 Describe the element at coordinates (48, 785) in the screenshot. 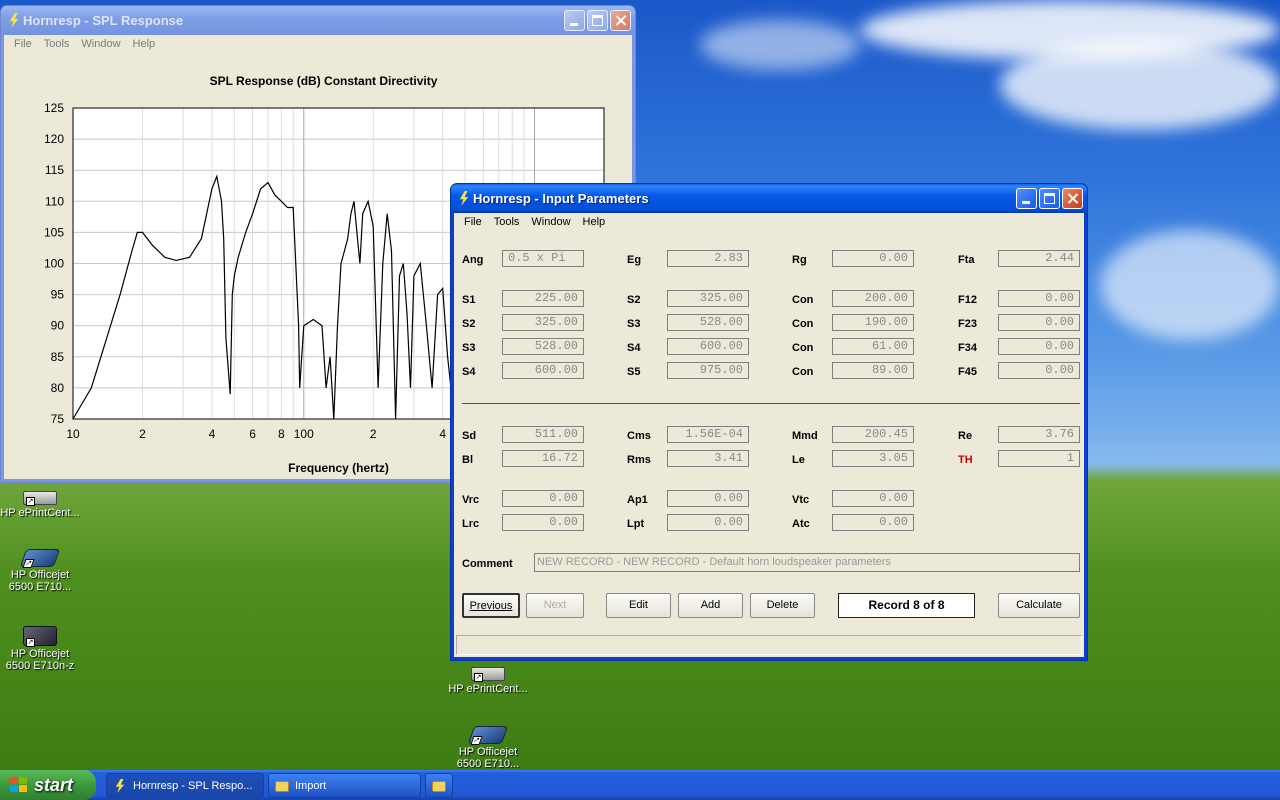

I see `start-button: start` at that location.